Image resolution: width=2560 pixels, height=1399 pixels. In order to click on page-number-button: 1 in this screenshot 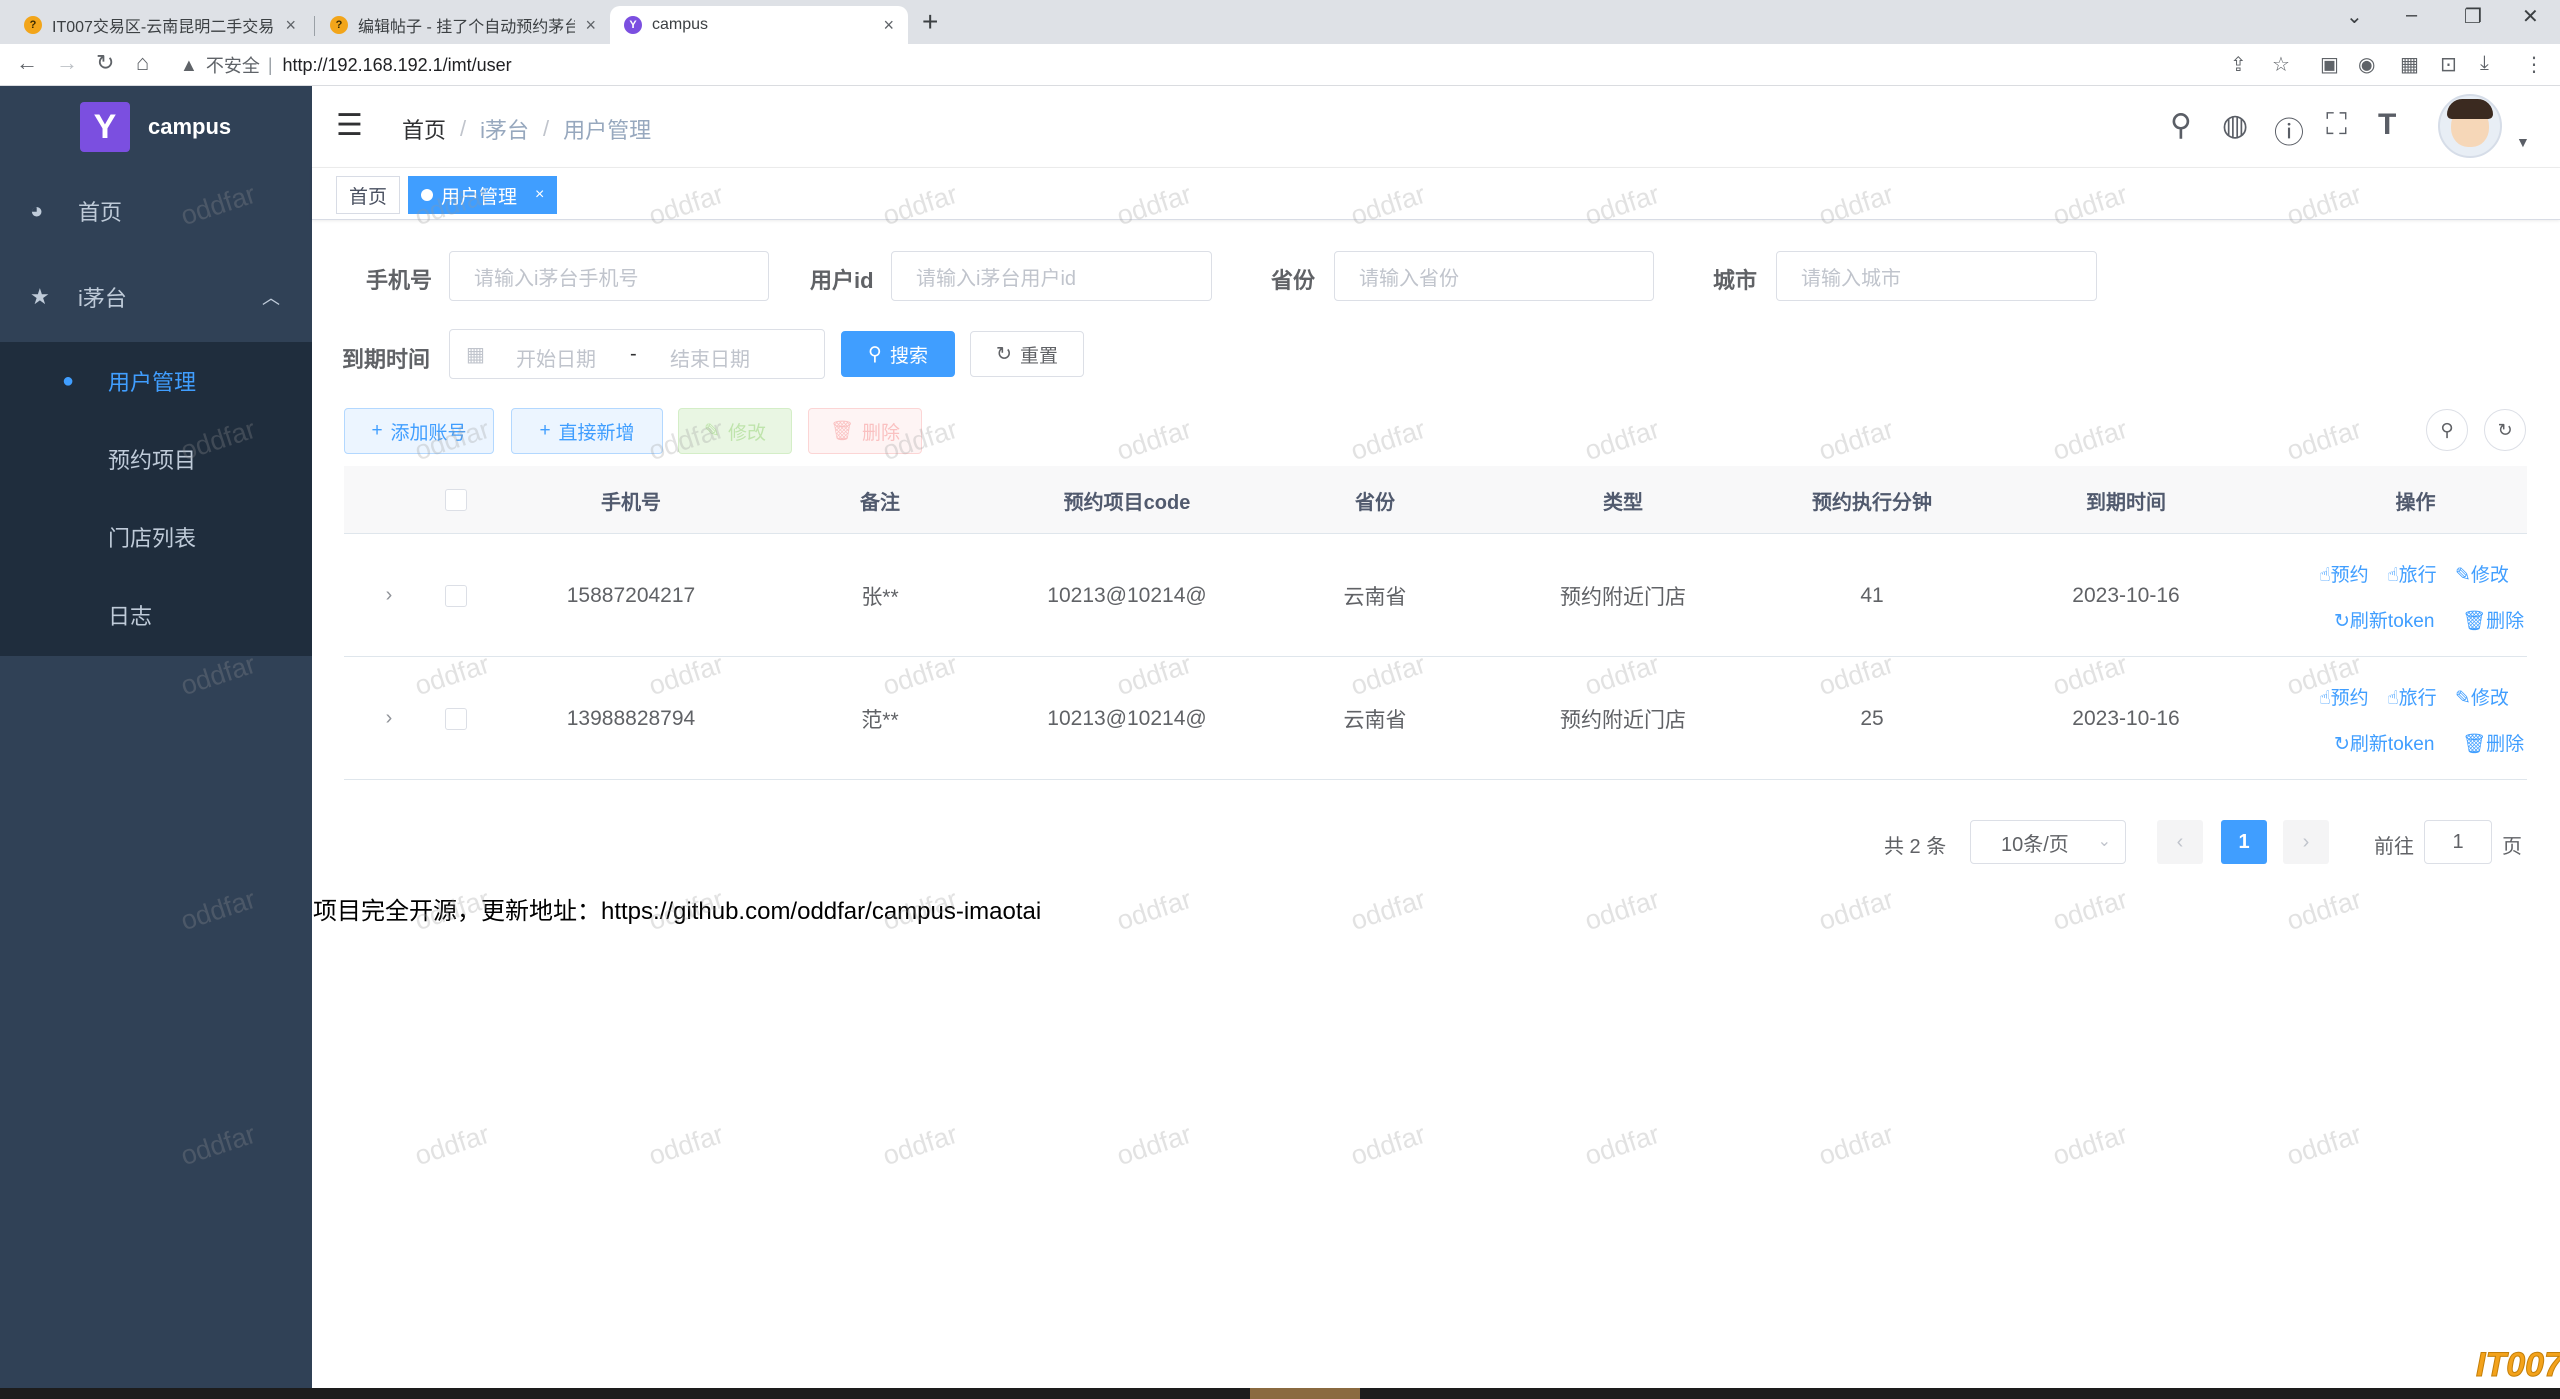, I will do `click(2244, 842)`.